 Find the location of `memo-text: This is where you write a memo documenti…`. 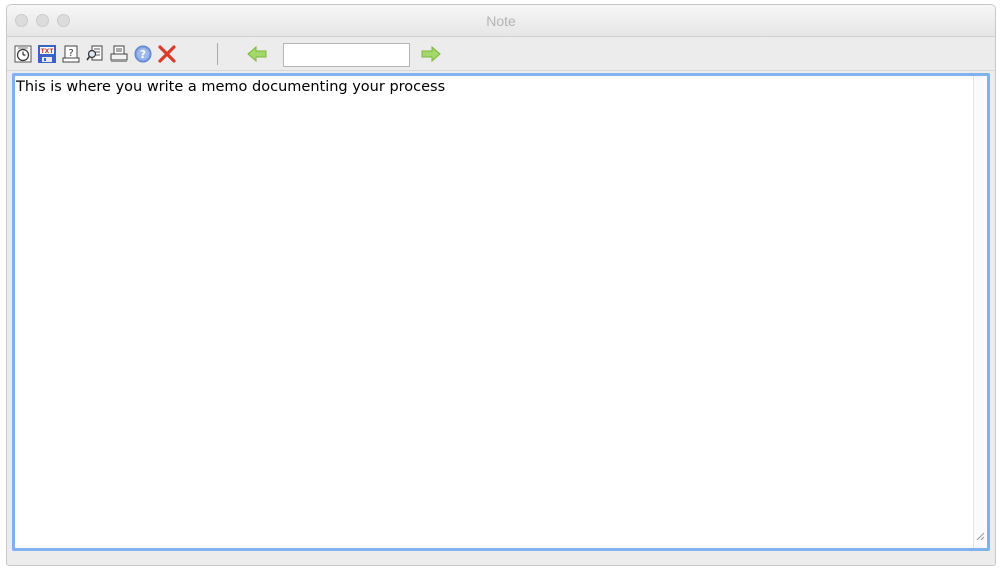

memo-text: This is where you write a memo documenti… is located at coordinates (231, 87).